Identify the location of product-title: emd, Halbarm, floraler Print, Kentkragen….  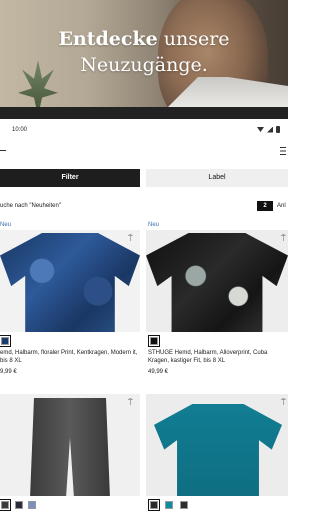
(70, 357).